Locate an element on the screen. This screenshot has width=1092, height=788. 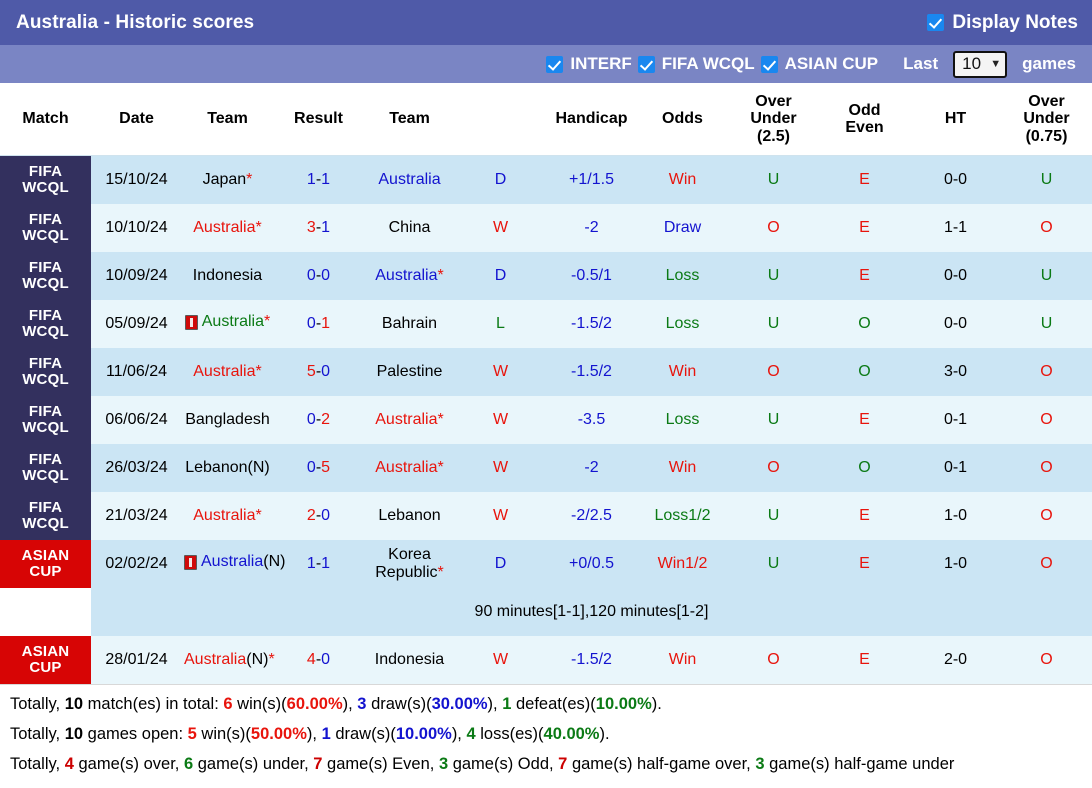
handicap-value: +0/0.5 is located at coordinates (591, 563).